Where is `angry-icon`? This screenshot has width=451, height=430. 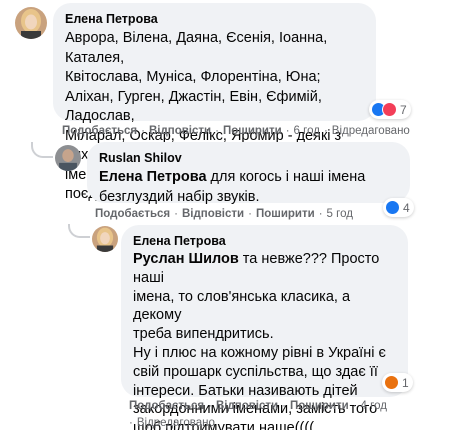
angry-icon is located at coordinates (391, 382).